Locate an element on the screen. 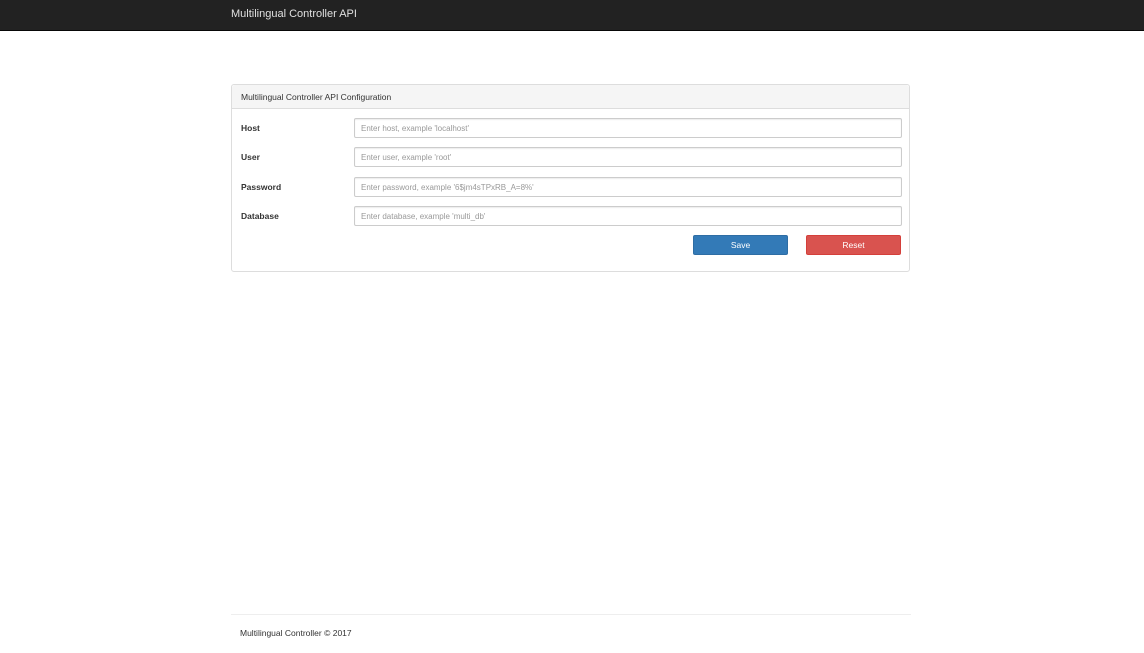 The image size is (1144, 653). database-input is located at coordinates (628, 216).